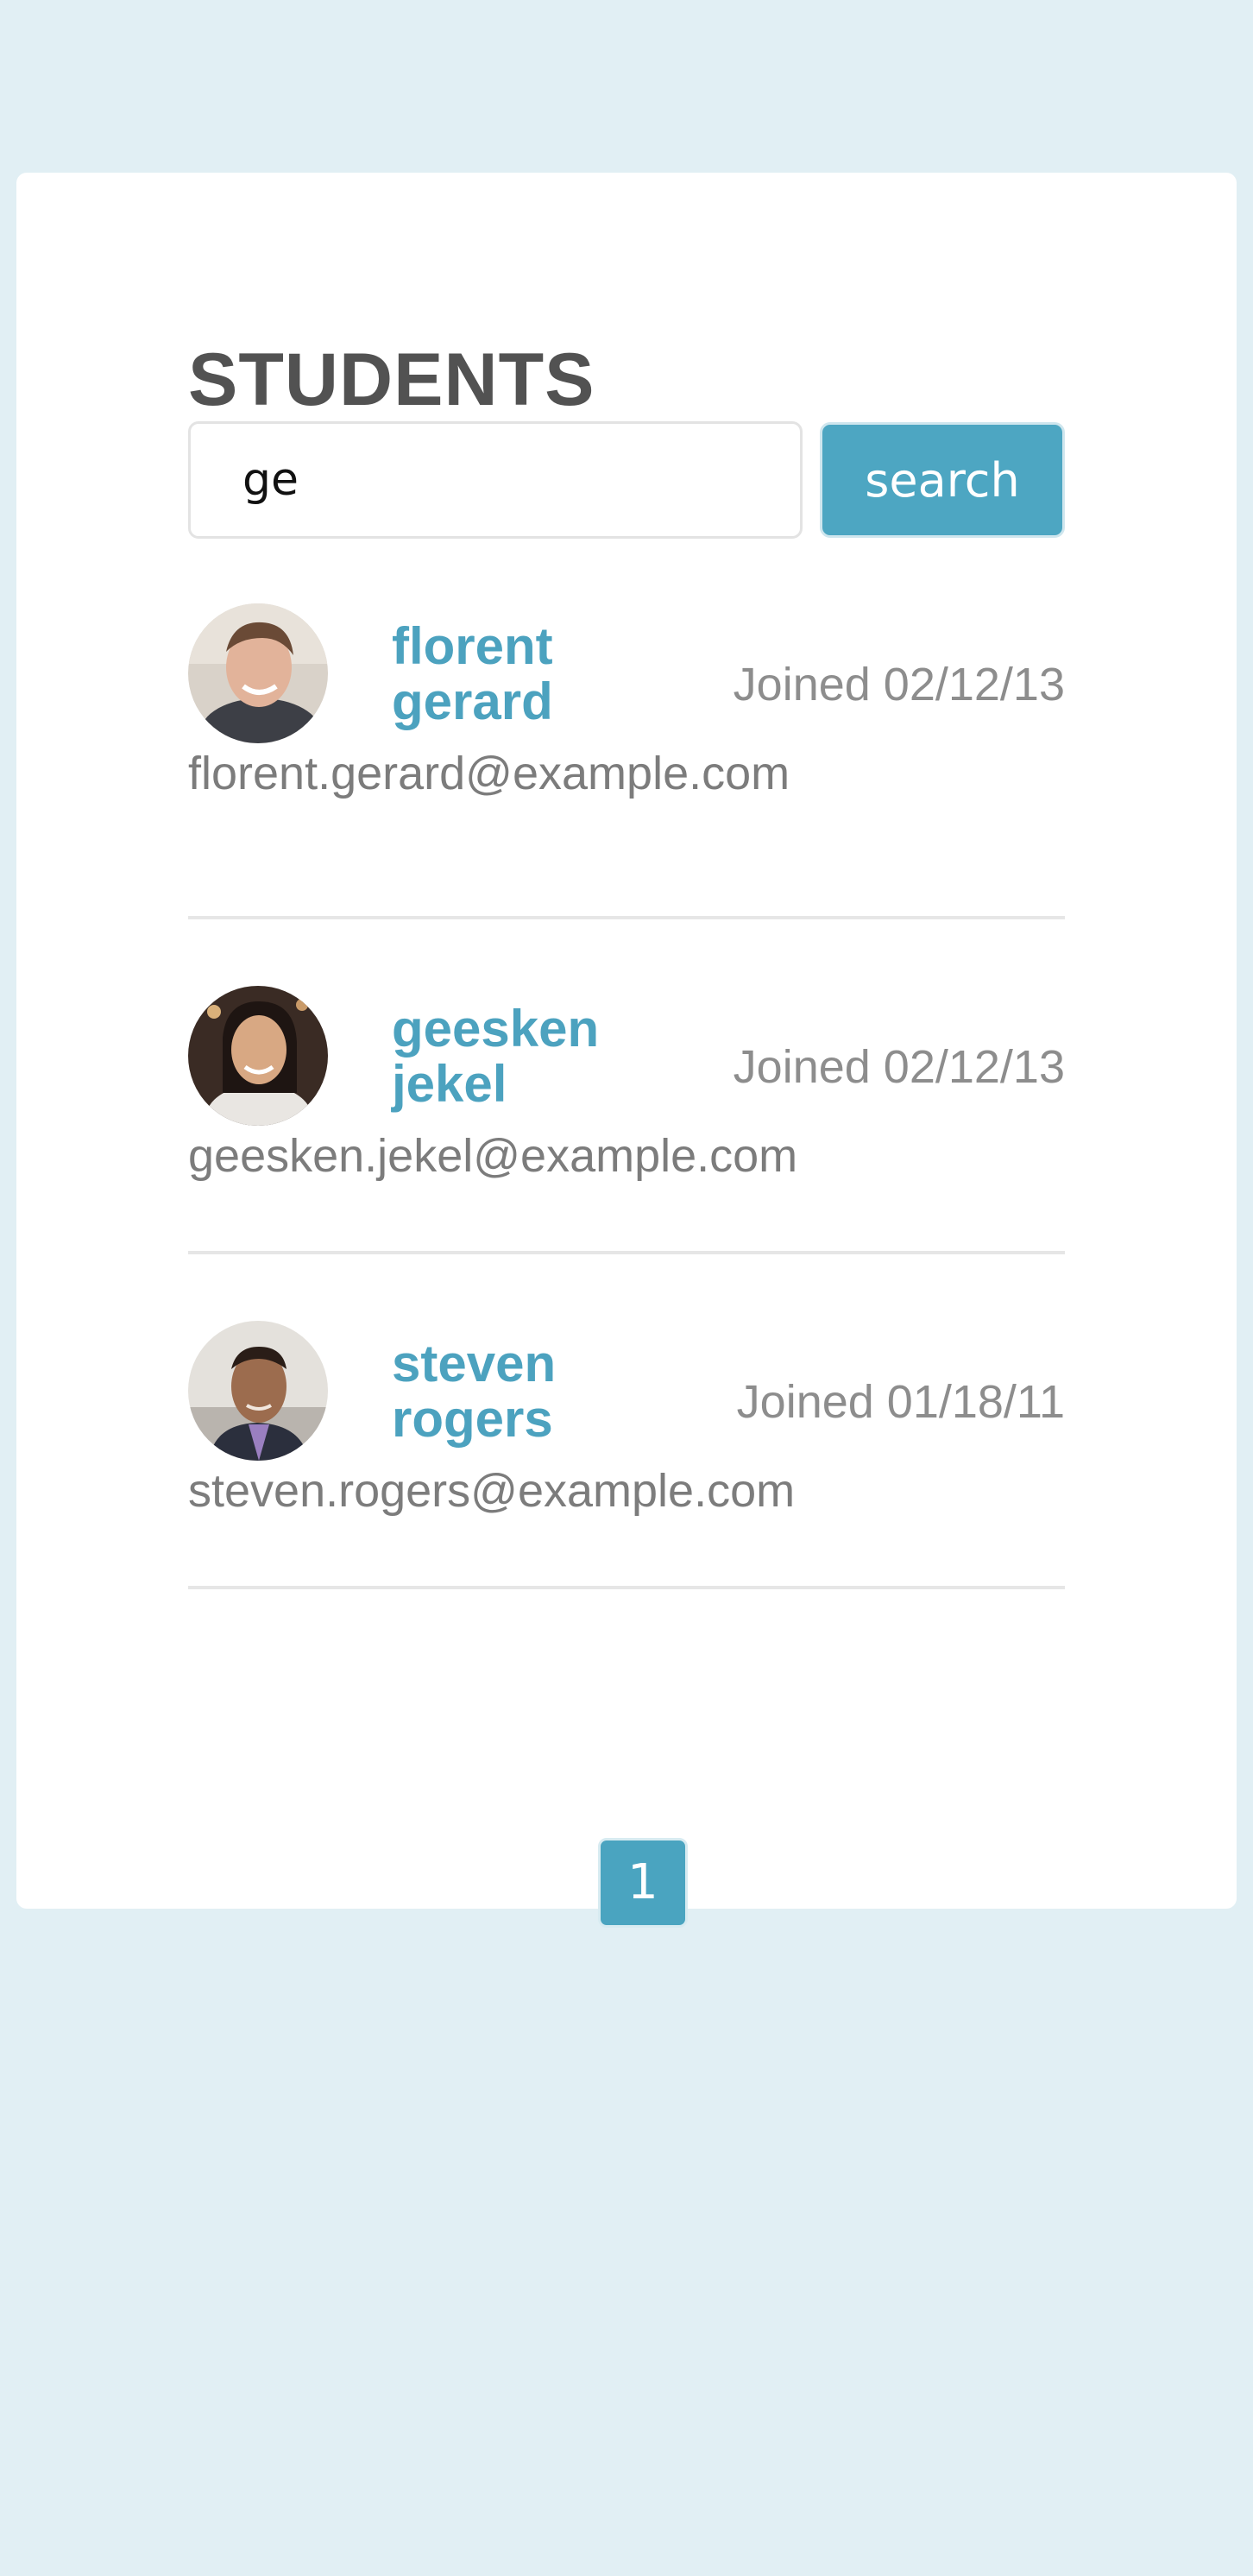  What do you see at coordinates (472, 701) in the screenshot?
I see `student-last-name: gerard` at bounding box center [472, 701].